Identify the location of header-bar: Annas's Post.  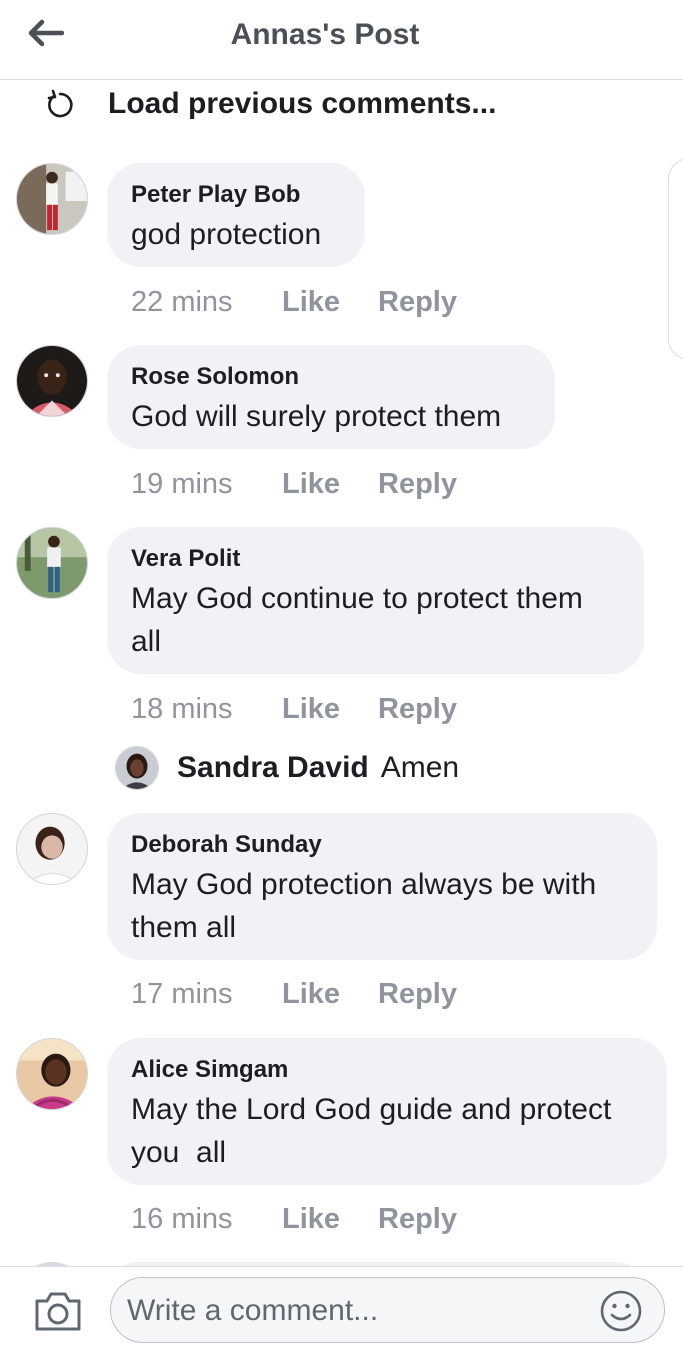
(341, 40).